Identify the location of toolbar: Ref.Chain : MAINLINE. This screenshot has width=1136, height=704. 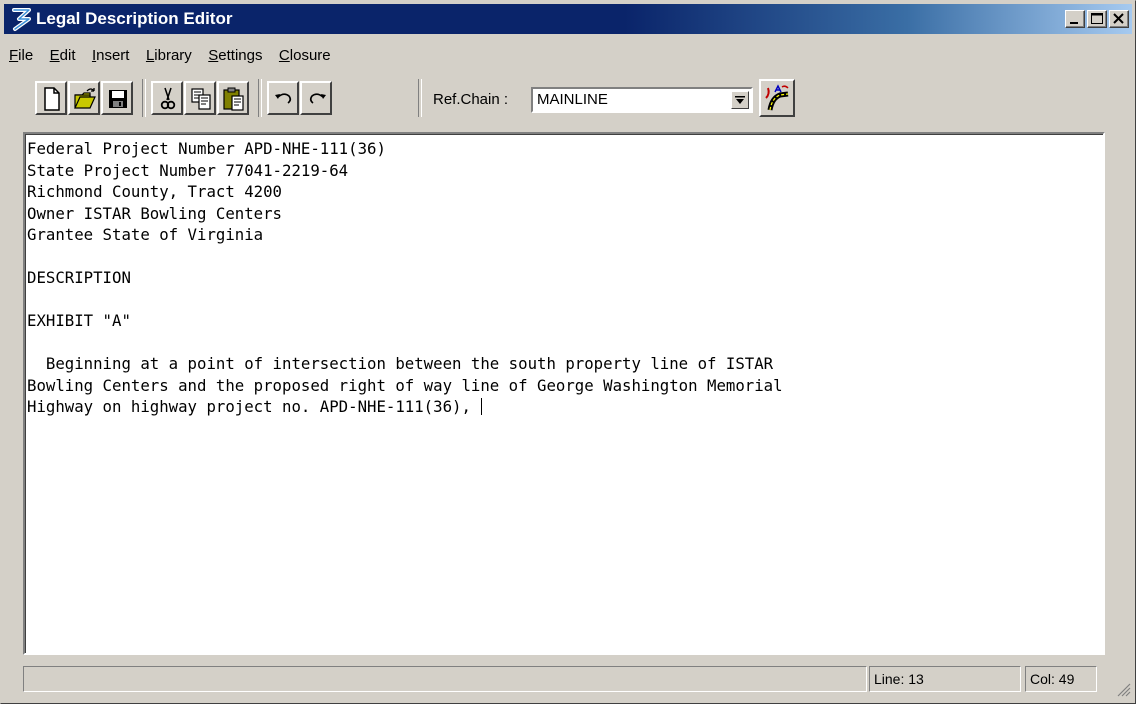
(569, 99).